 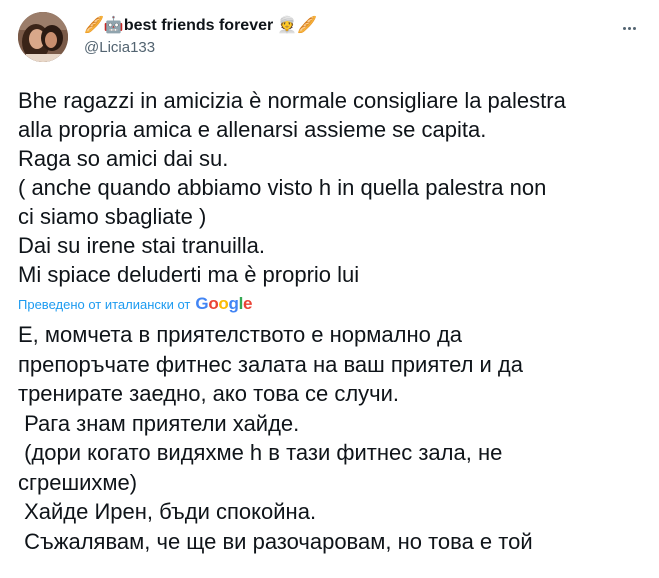 I want to click on translated-line: Е, момчета в приятелството е нормално да, so click(x=240, y=334).